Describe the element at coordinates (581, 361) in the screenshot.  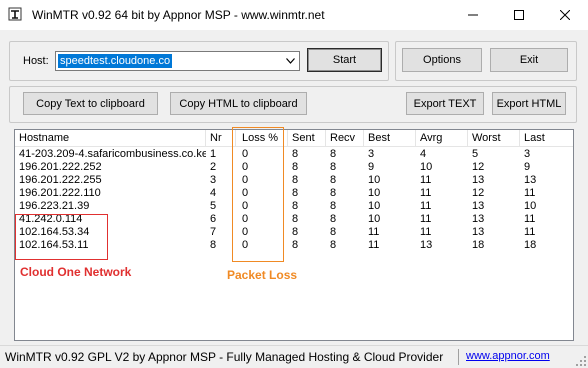
I see `resize-grip-icon` at that location.